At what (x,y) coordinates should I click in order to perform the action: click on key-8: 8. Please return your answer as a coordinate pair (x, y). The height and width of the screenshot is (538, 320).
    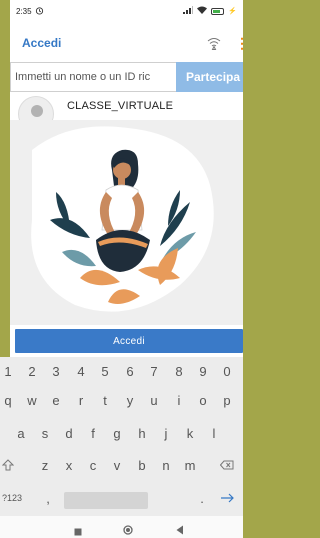
    Looking at the image, I should click on (179, 371).